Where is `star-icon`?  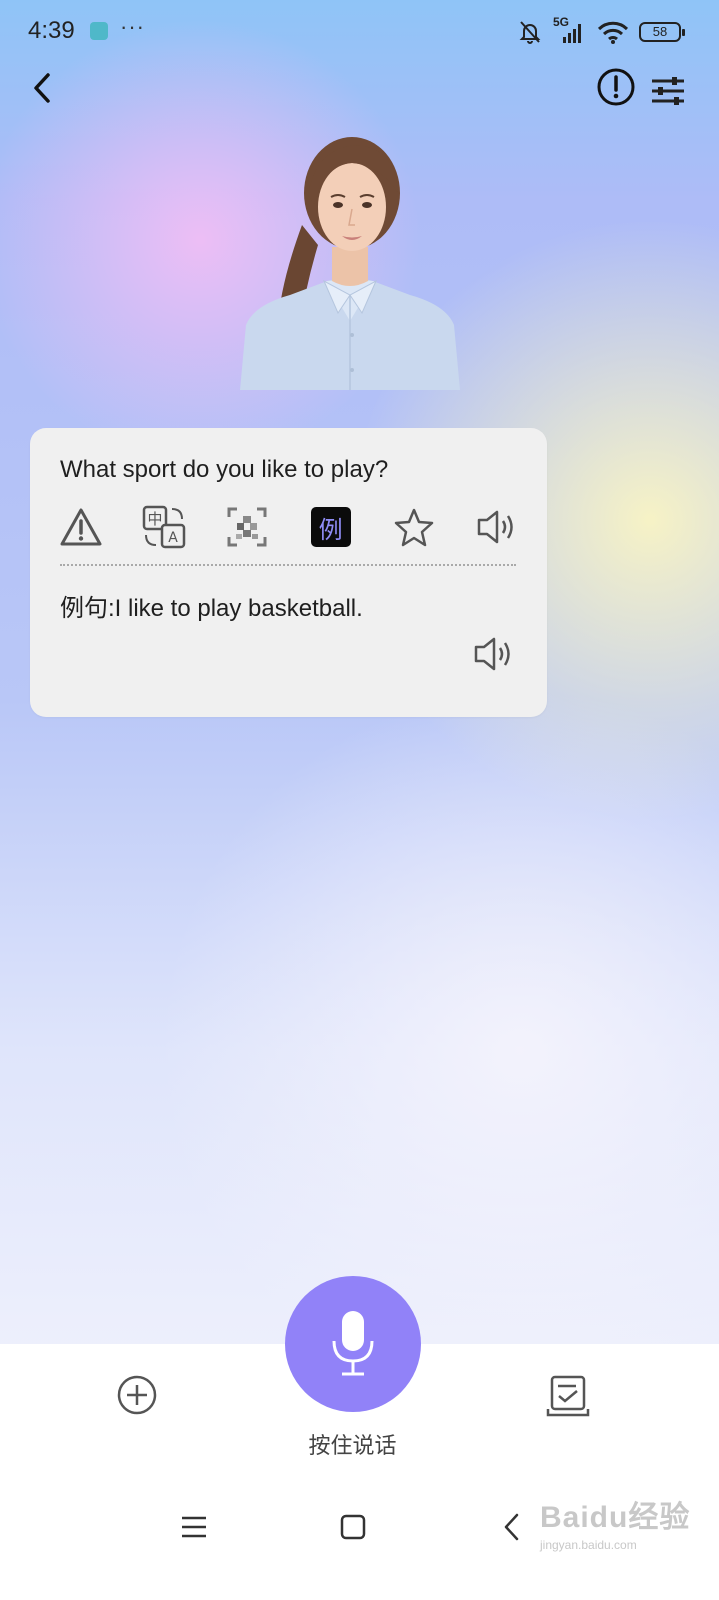 star-icon is located at coordinates (413, 527).